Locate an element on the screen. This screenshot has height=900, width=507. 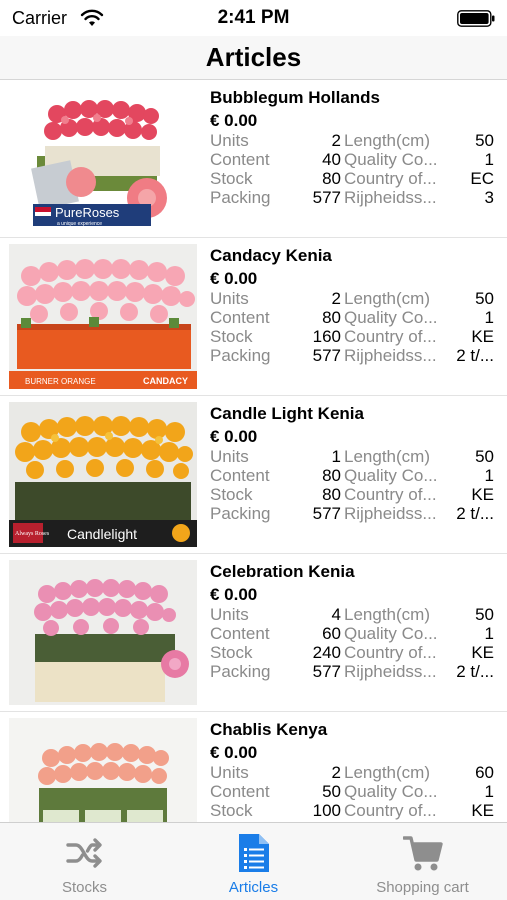
tab-articles: Articles is located at coordinates (253, 861).